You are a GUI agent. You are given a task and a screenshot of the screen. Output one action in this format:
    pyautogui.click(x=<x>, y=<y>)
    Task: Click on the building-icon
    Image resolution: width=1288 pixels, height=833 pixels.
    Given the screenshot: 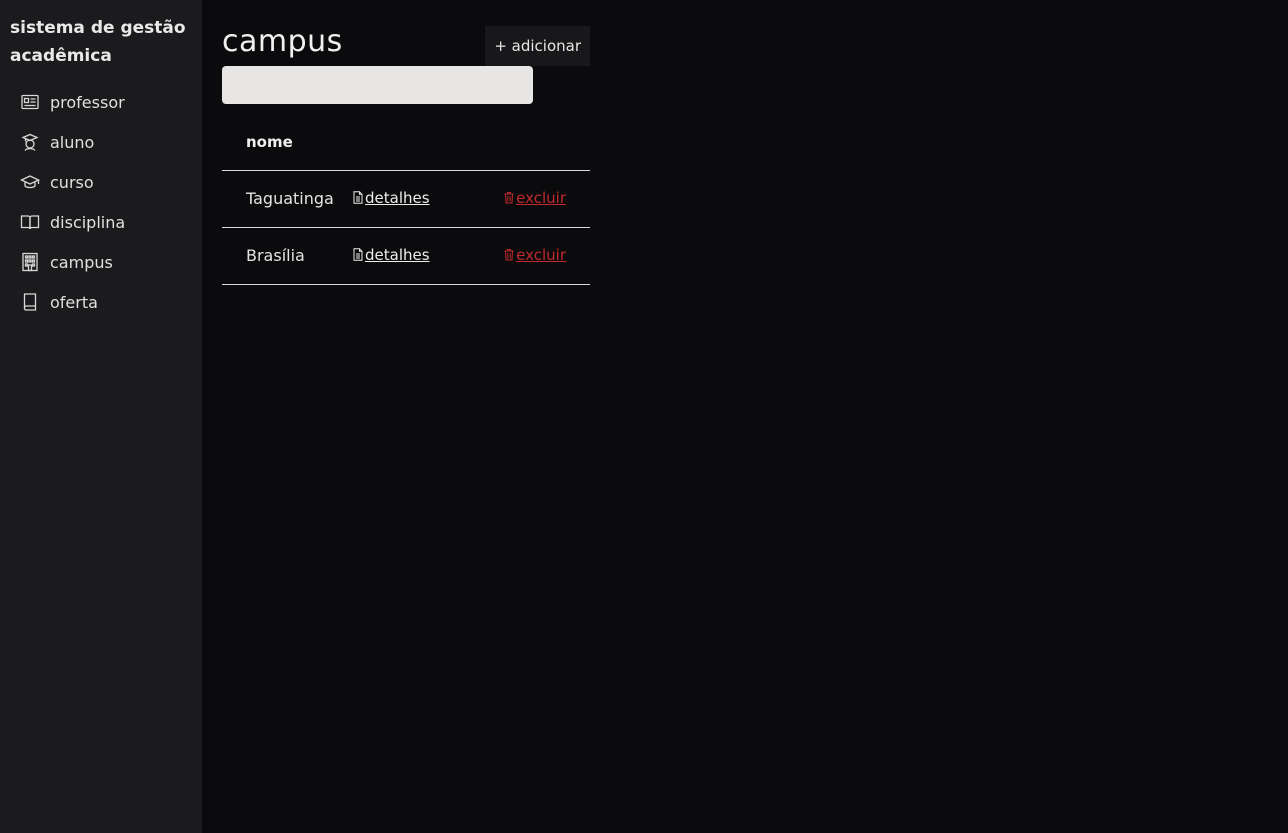 What is the action you would take?
    pyautogui.click(x=30, y=262)
    